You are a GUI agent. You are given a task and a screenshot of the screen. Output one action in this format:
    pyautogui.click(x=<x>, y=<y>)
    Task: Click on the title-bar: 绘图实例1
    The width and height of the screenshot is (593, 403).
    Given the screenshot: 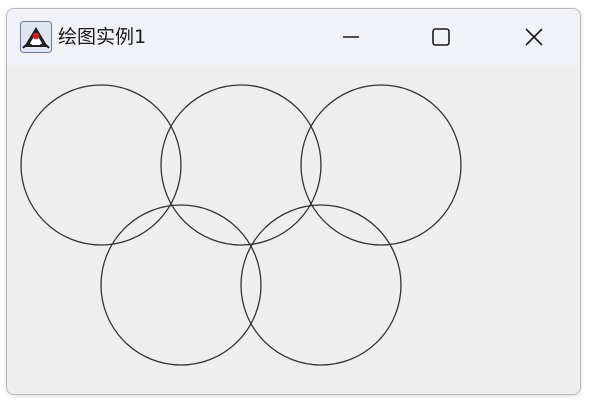 What is the action you would take?
    pyautogui.click(x=293, y=37)
    